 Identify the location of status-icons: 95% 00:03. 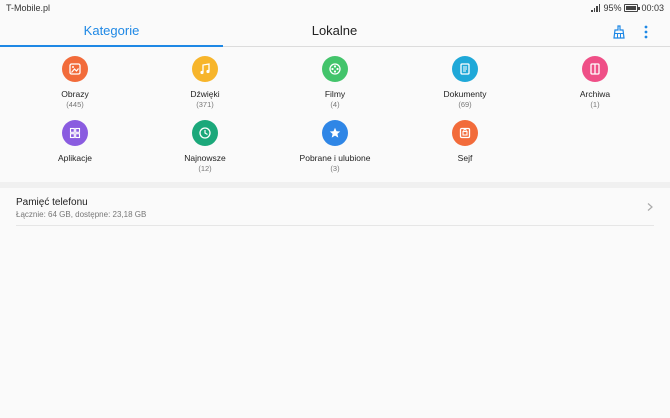
(627, 8).